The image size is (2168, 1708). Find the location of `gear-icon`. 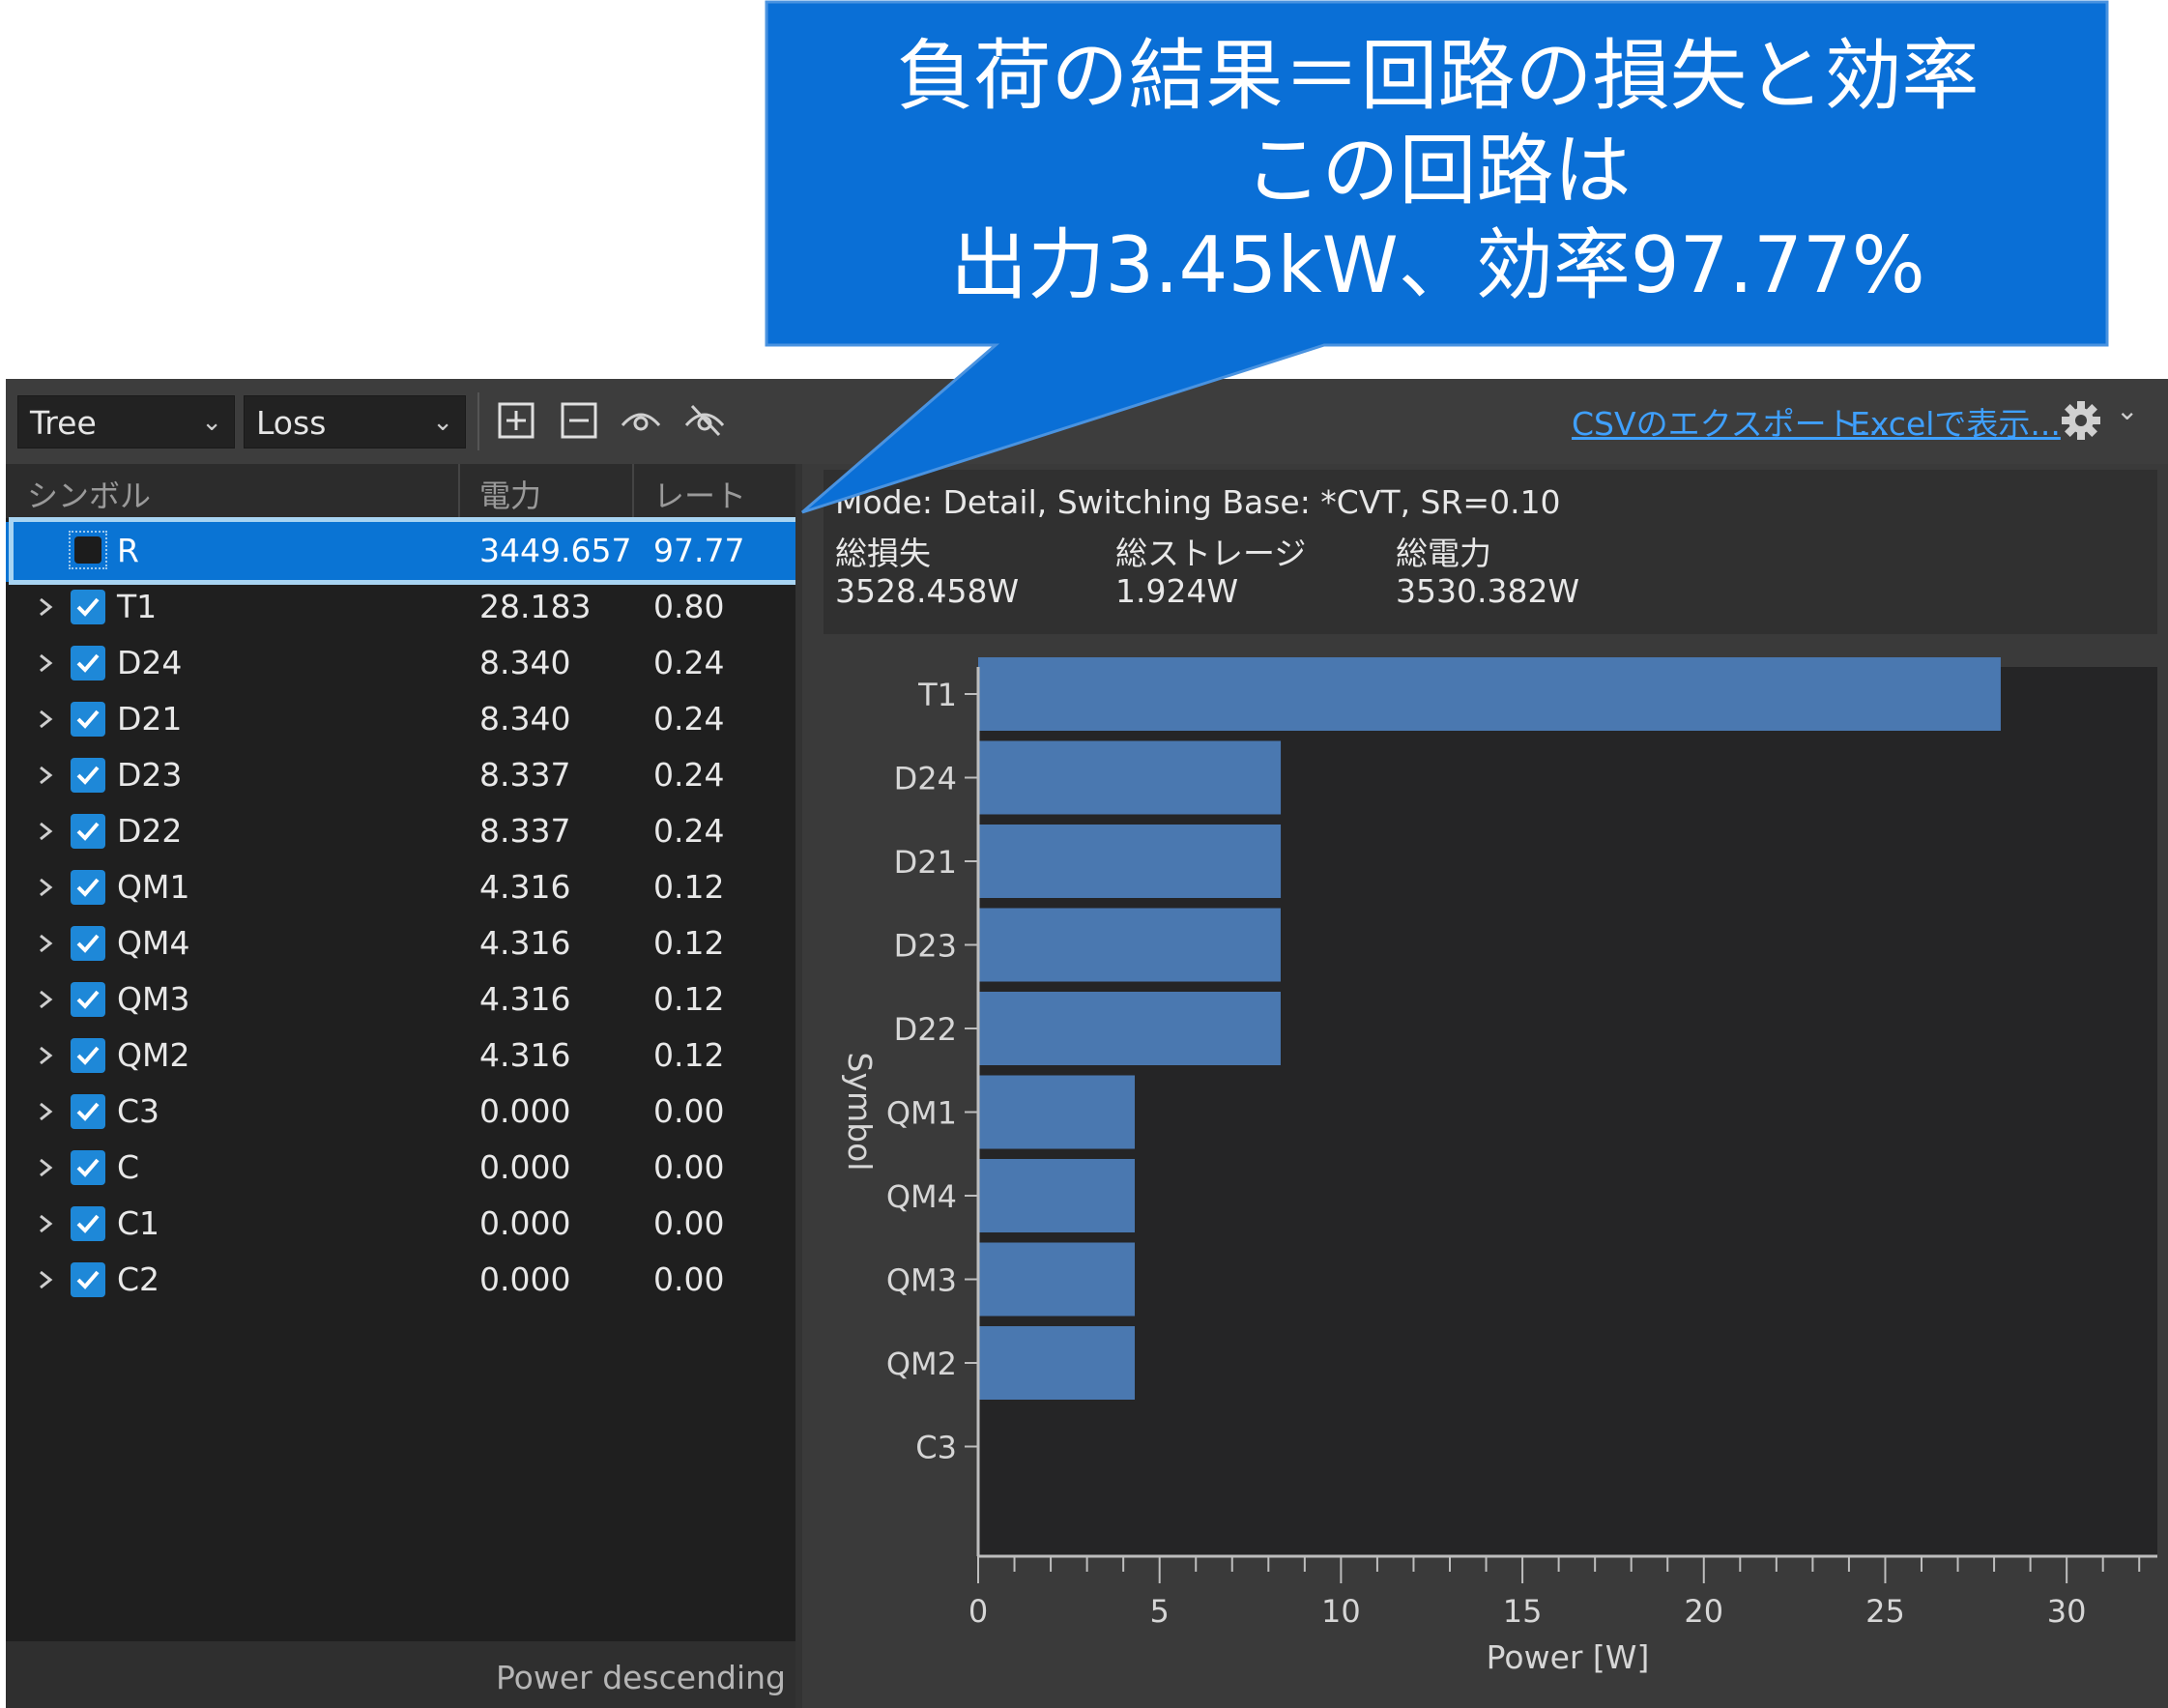

gear-icon is located at coordinates (2081, 420).